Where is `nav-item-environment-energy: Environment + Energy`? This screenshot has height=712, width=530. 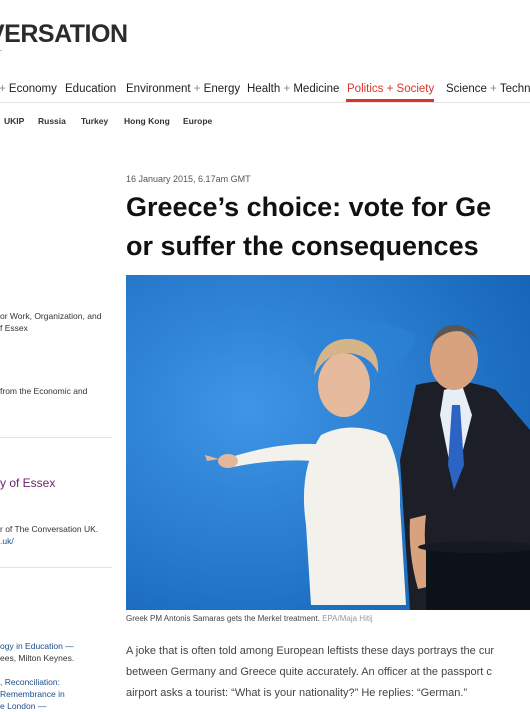
nav-item-environment-energy: Environment + Energy is located at coordinates (183, 89).